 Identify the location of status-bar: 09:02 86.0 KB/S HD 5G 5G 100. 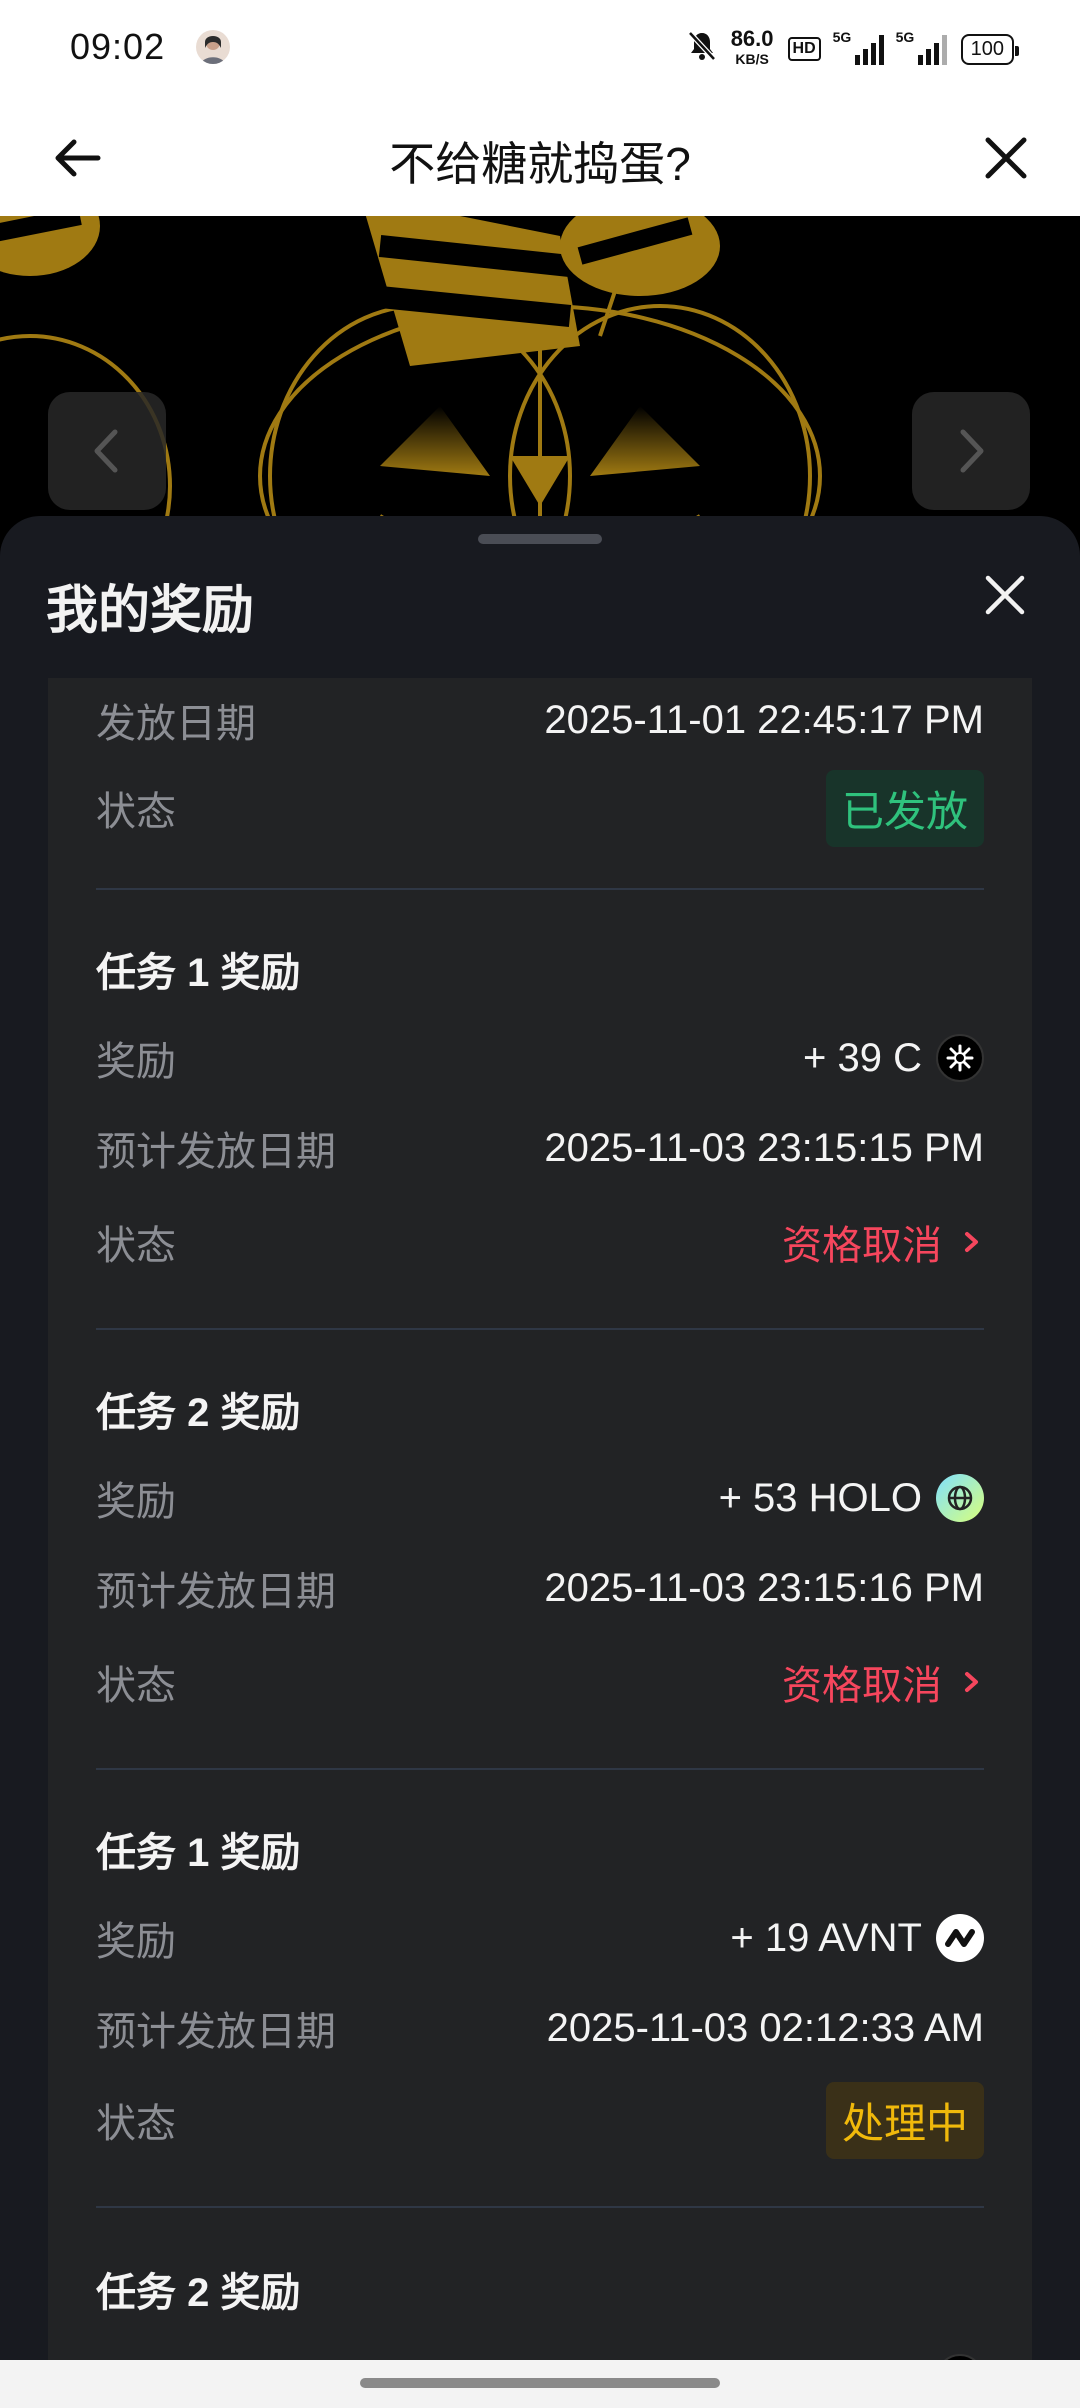
(540, 50).